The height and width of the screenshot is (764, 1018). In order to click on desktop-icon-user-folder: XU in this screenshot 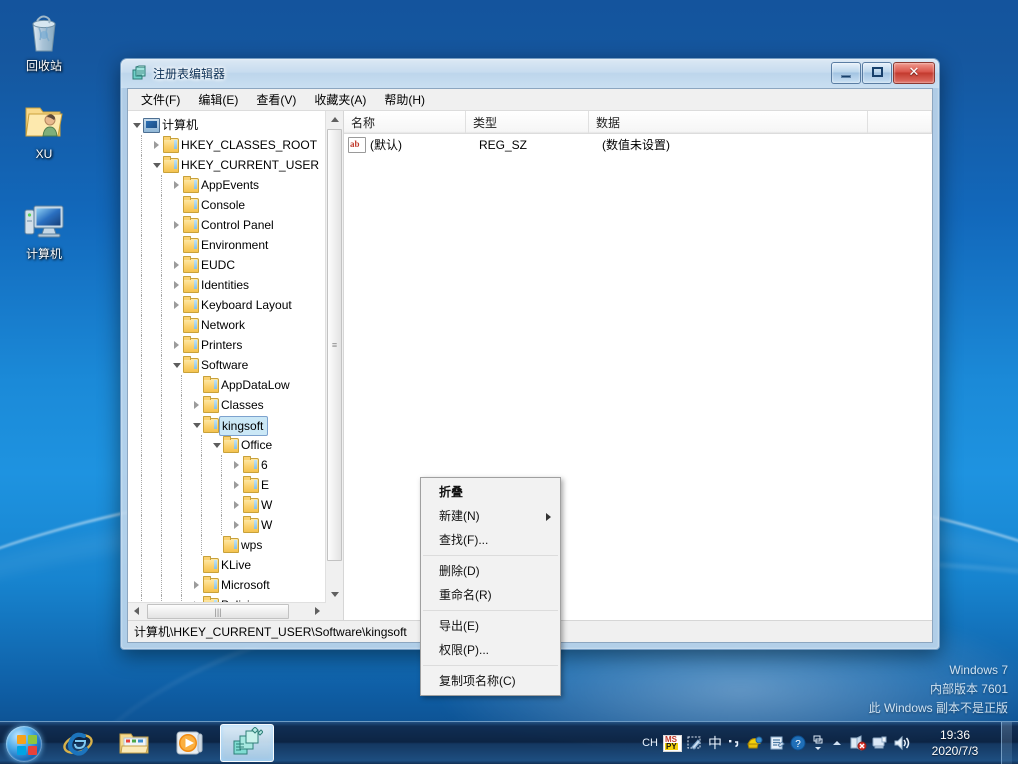, I will do `click(44, 128)`.